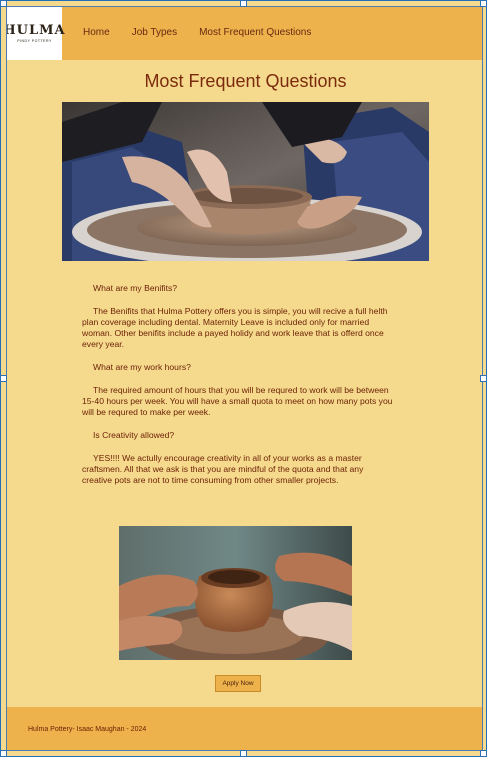 This screenshot has height=757, width=487. I want to click on resize-handle-bottom-left, so click(3, 753).